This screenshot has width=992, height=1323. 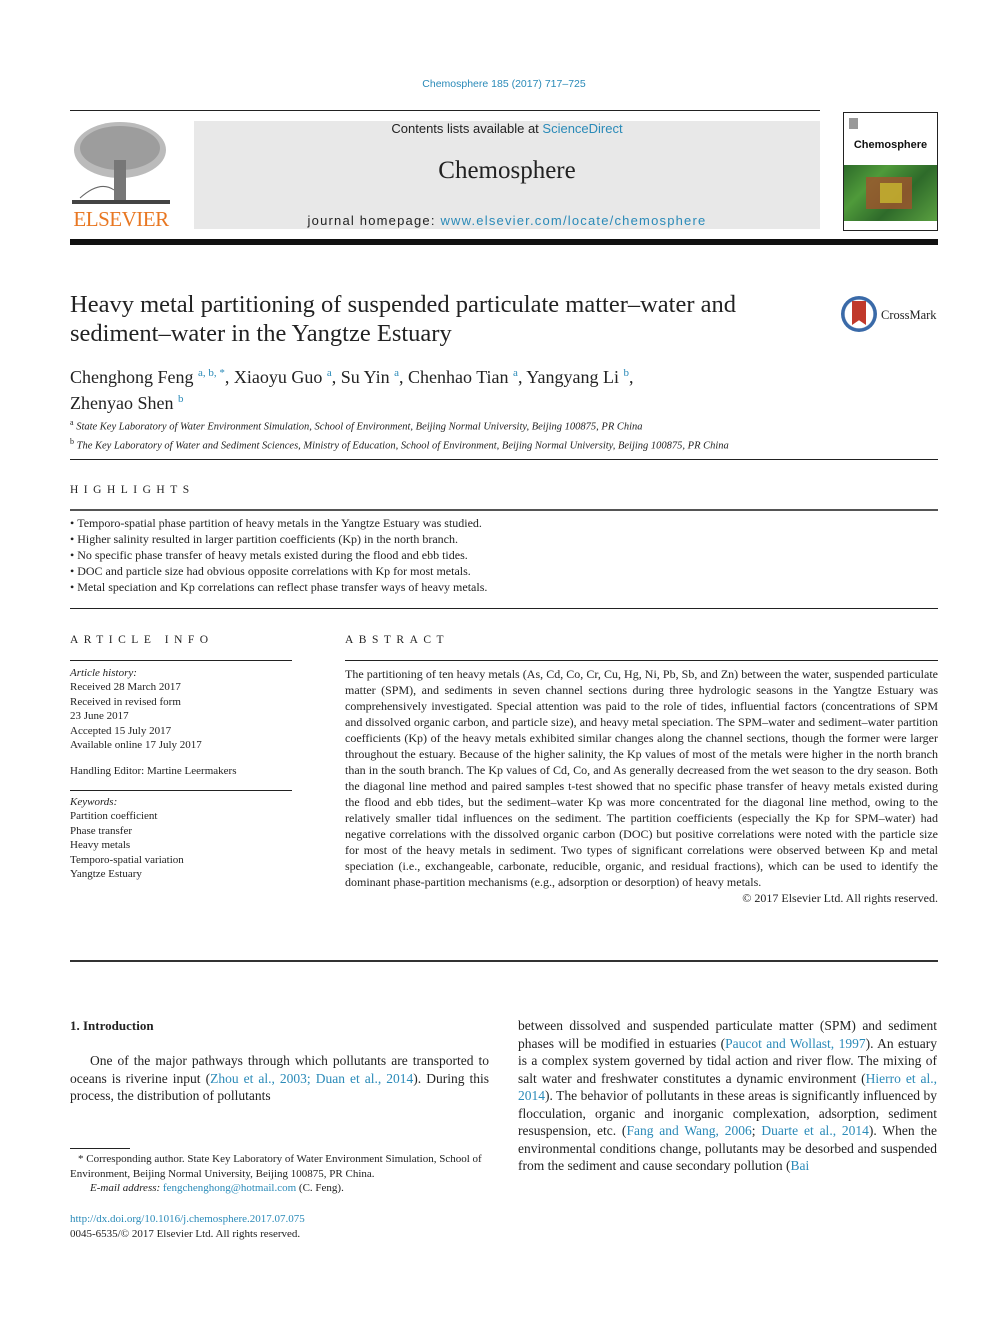 What do you see at coordinates (142, 640) in the screenshot?
I see `article-info-heading: ARTICLE INFO` at bounding box center [142, 640].